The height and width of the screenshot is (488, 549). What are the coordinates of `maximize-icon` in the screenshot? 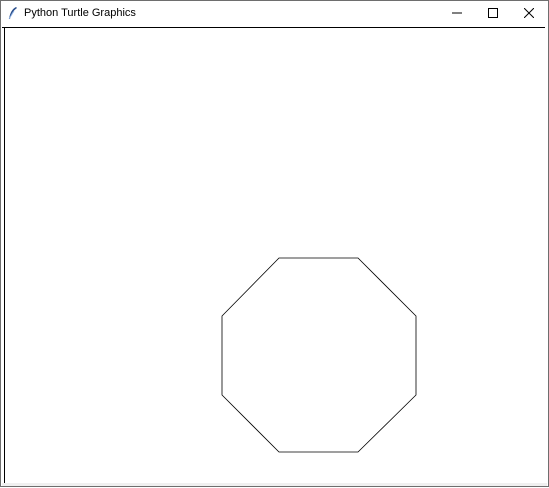 It's located at (493, 13).